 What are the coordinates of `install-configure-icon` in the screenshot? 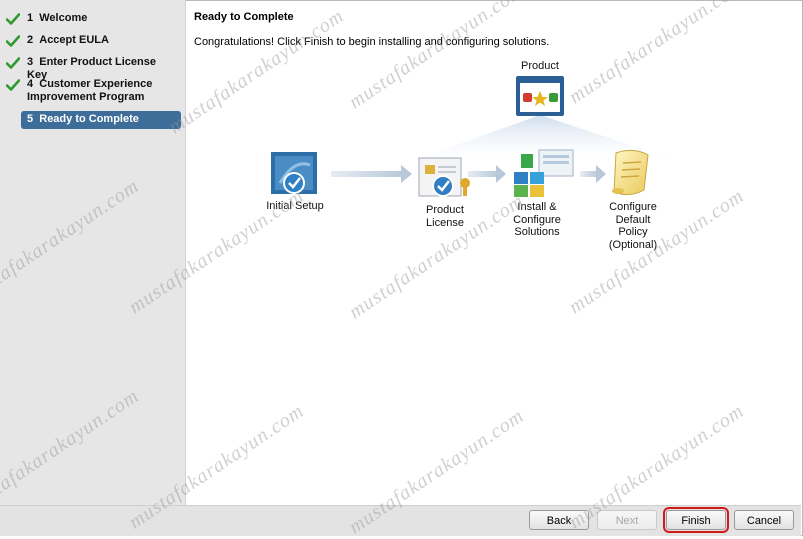 It's located at (544, 173).